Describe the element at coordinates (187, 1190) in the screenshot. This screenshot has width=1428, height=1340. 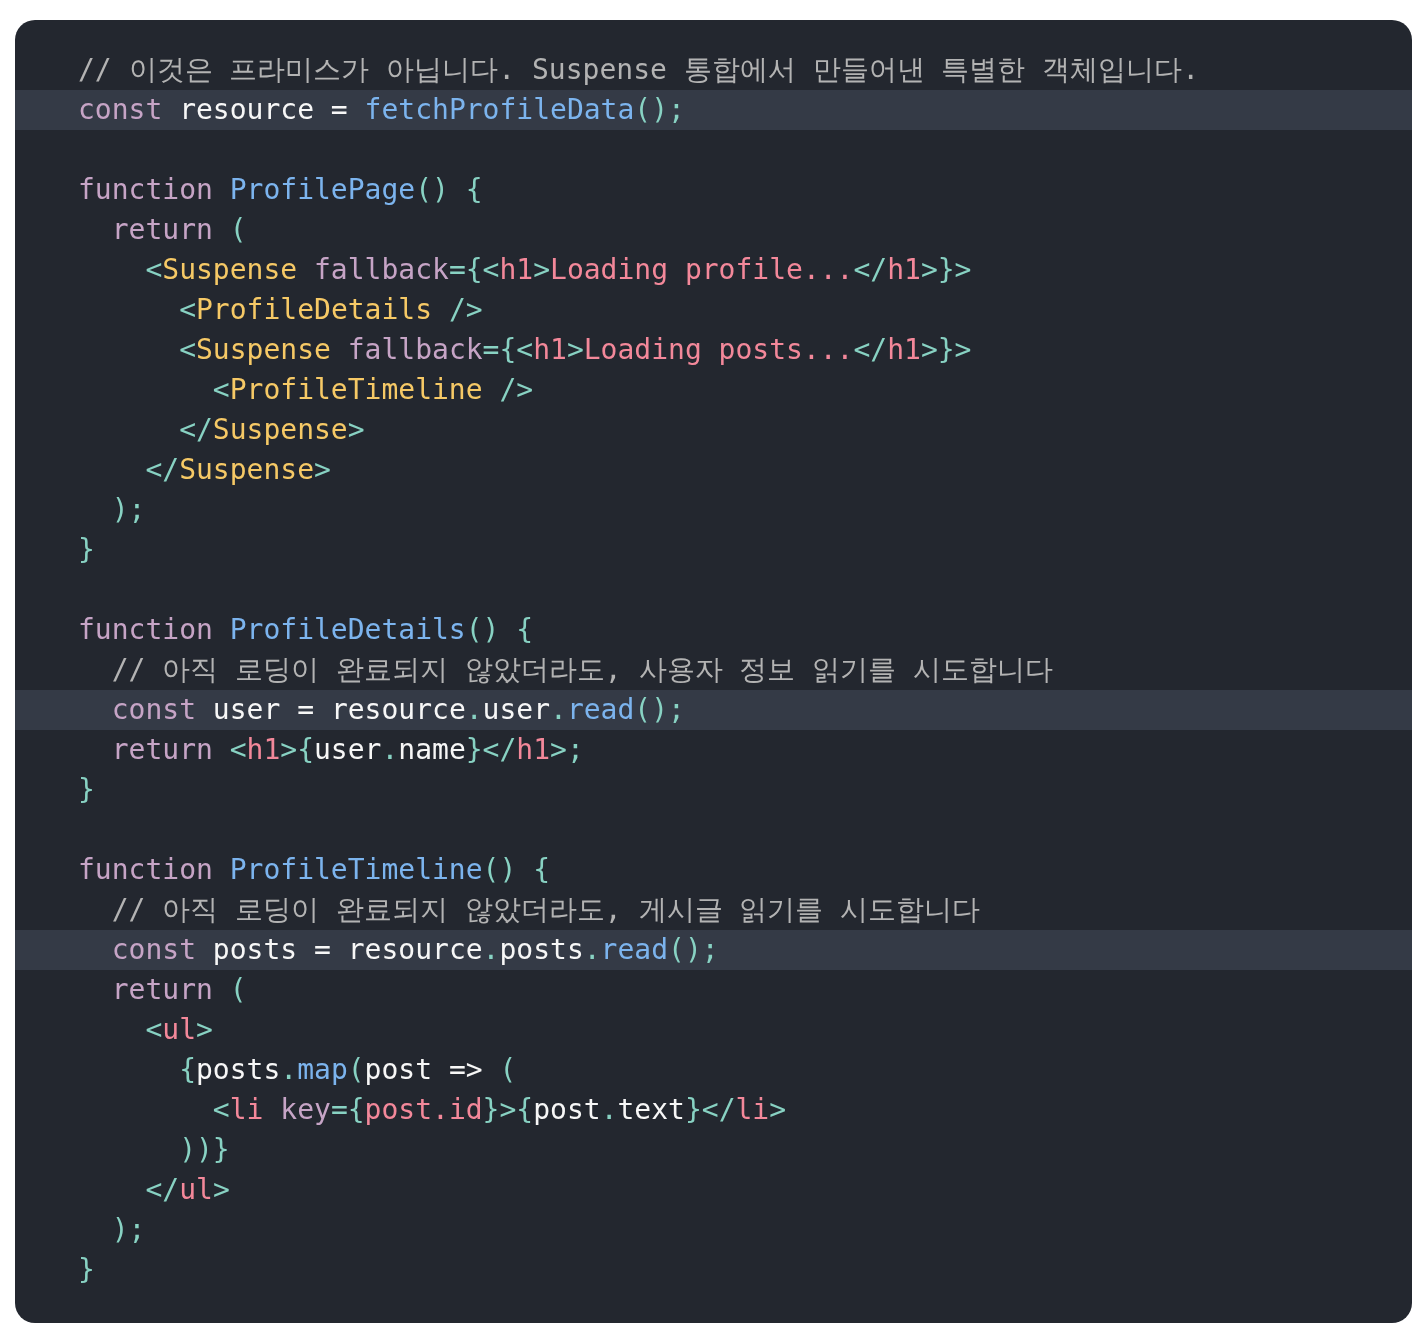
I see `code-line: </ul>` at that location.